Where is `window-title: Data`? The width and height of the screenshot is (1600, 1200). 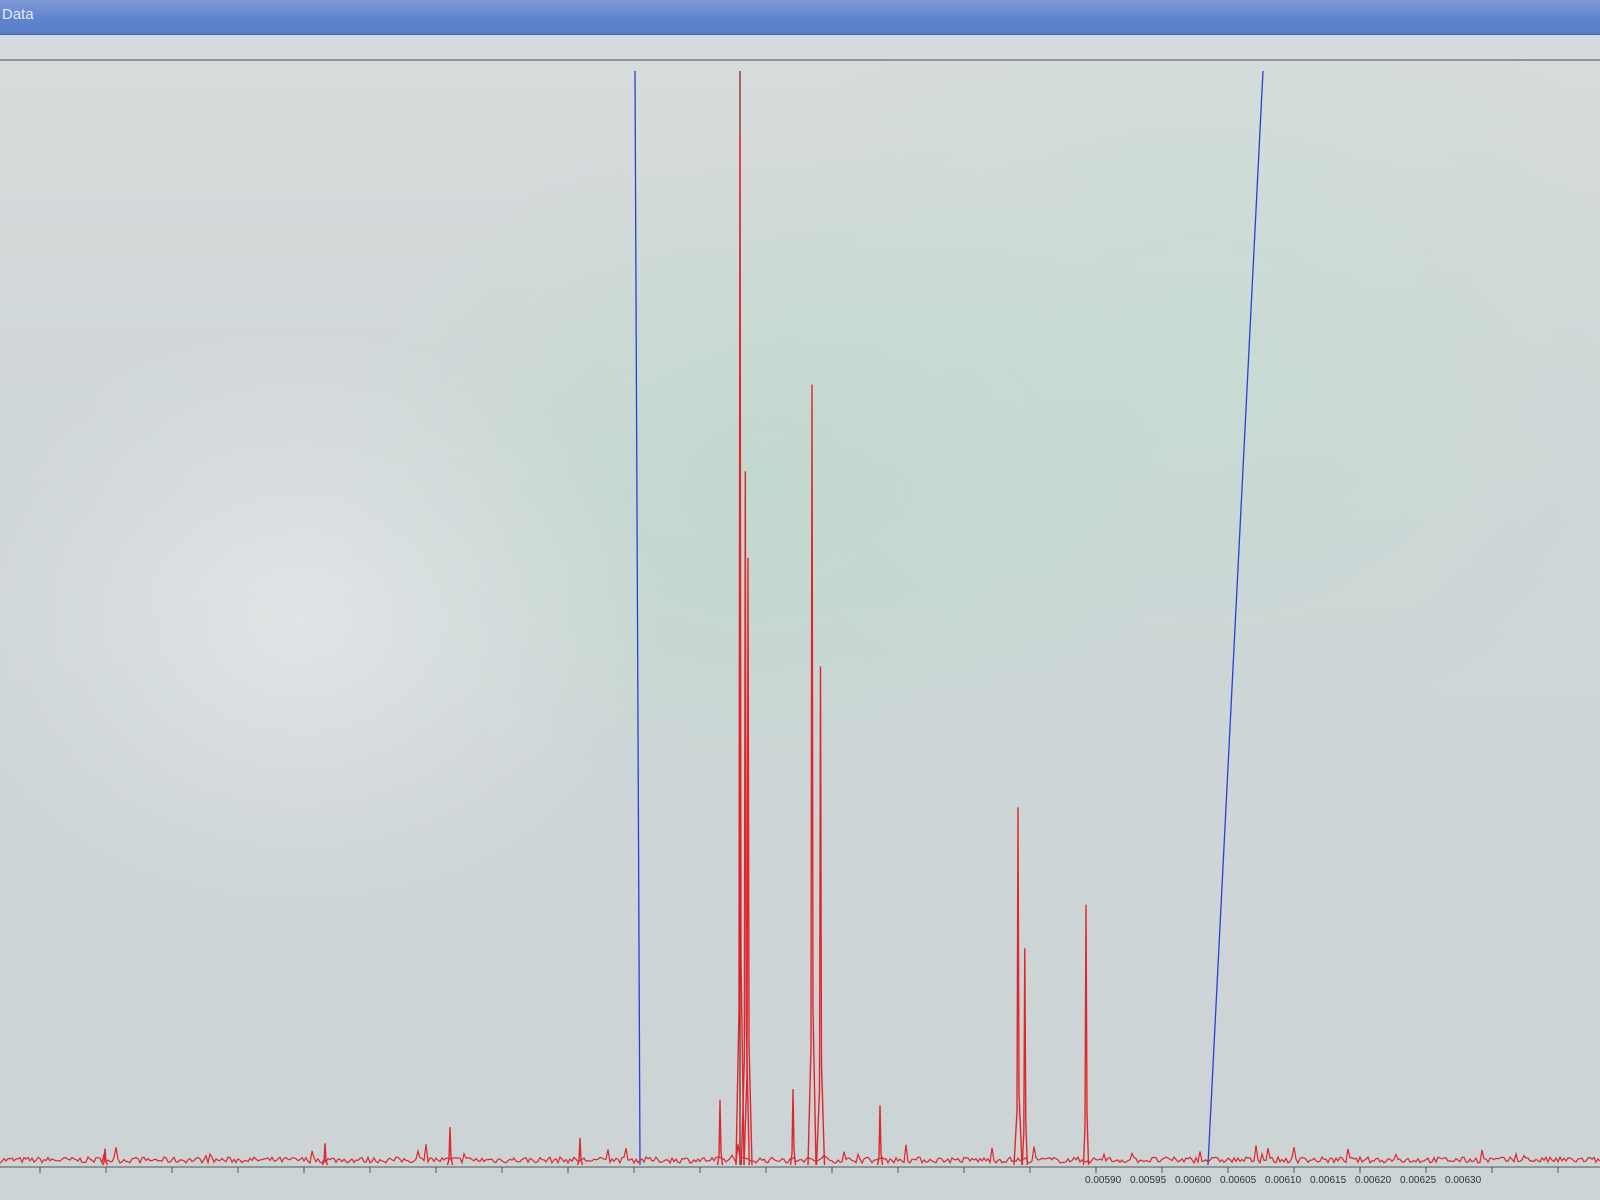 window-title: Data is located at coordinates (18, 14).